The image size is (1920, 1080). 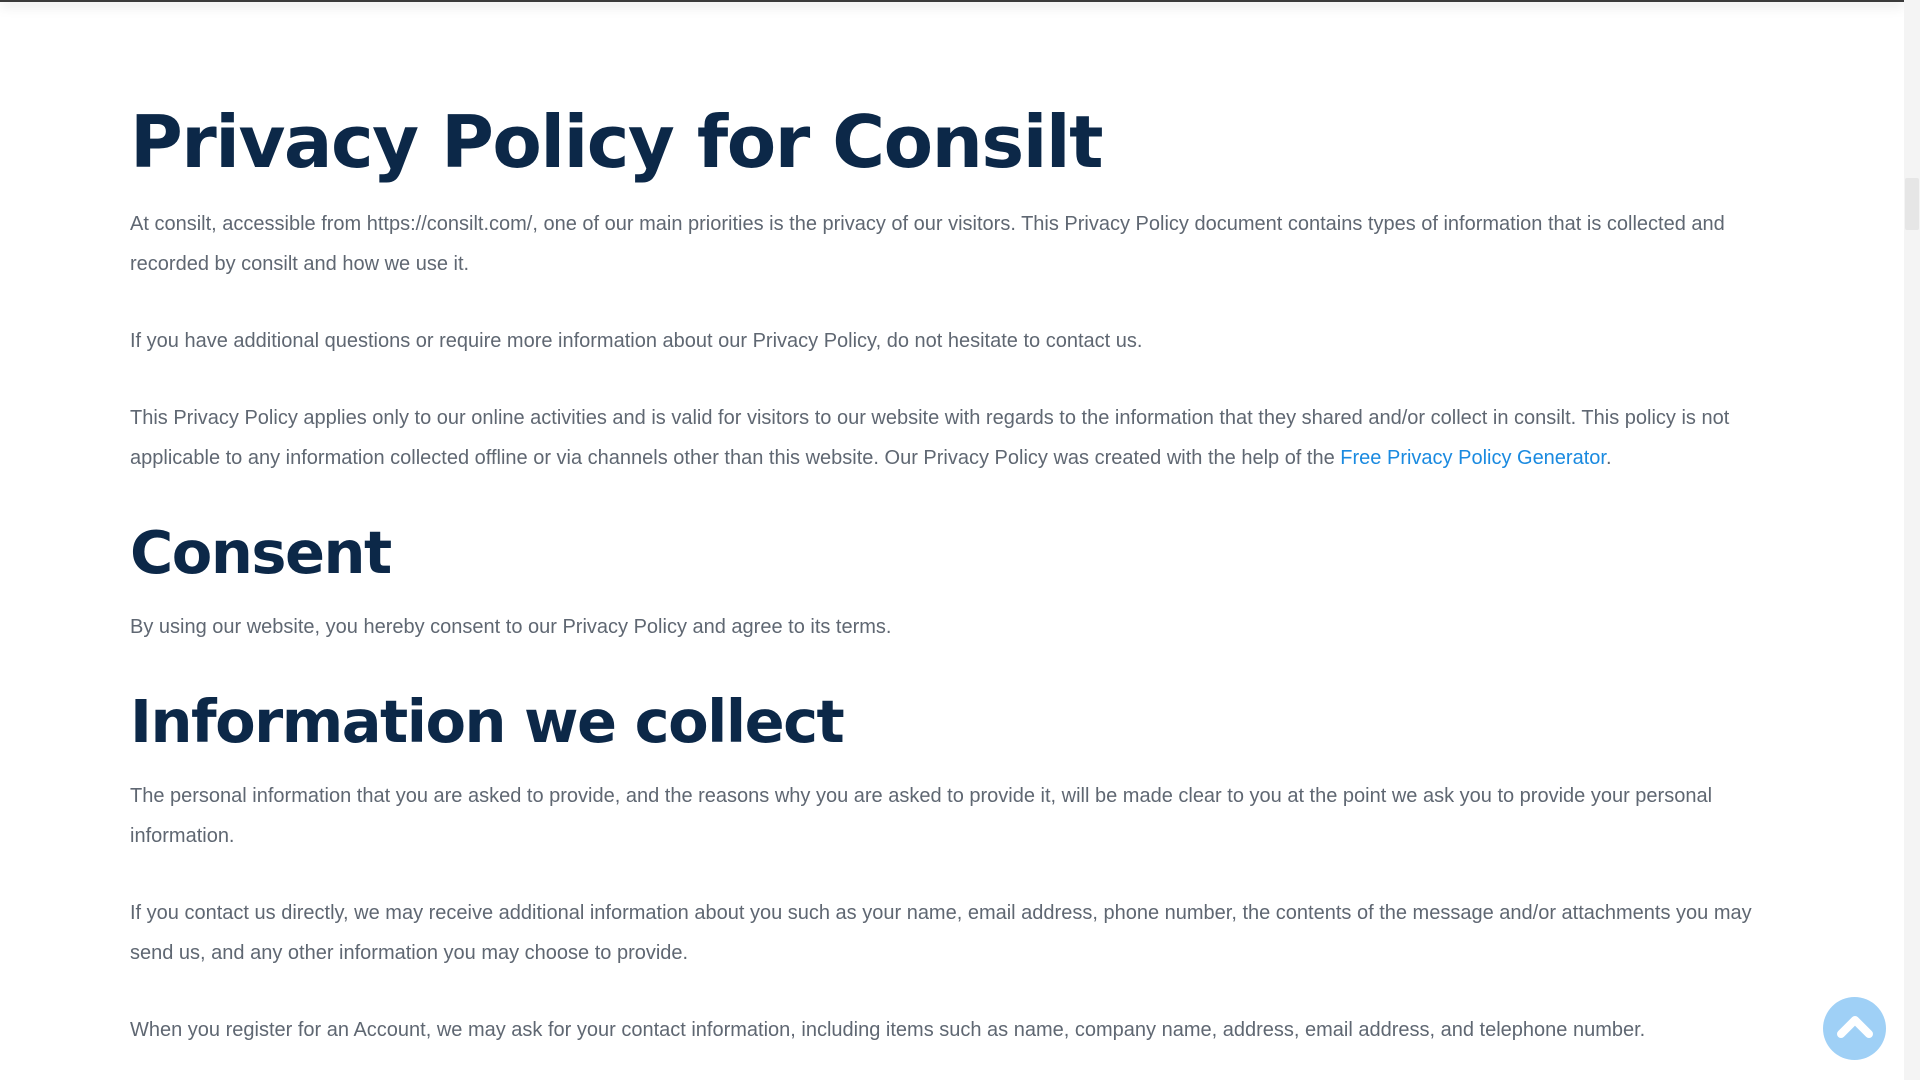 I want to click on intro-paragraph-3-end: ., so click(x=1608, y=458).